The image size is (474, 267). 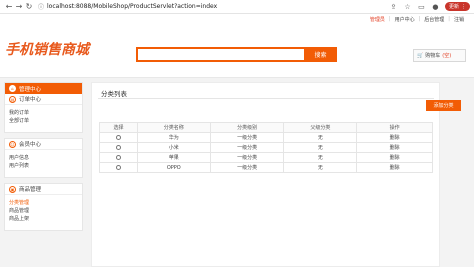 What do you see at coordinates (43, 189) in the screenshot?
I see `sidebar-title-products: ▣ 商品管理` at bounding box center [43, 189].